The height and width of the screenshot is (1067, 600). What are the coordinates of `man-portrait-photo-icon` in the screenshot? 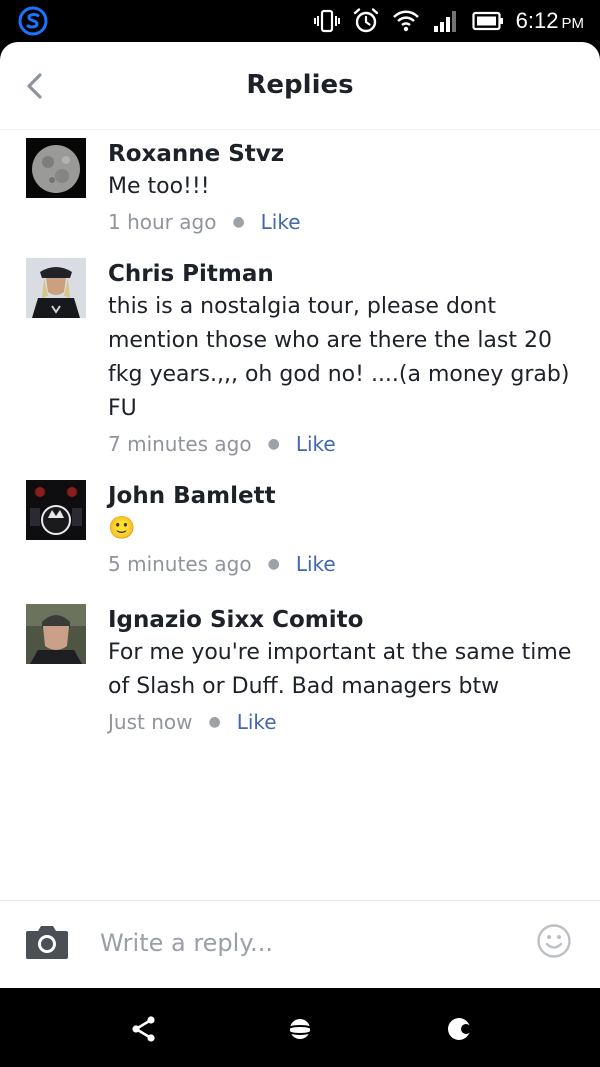 It's located at (56, 634).